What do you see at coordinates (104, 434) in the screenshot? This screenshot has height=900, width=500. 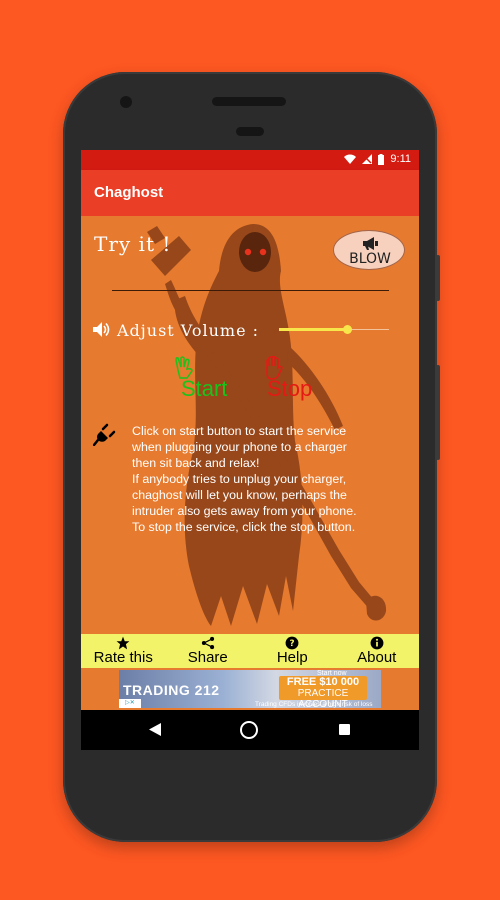 I see `plug-icon` at bounding box center [104, 434].